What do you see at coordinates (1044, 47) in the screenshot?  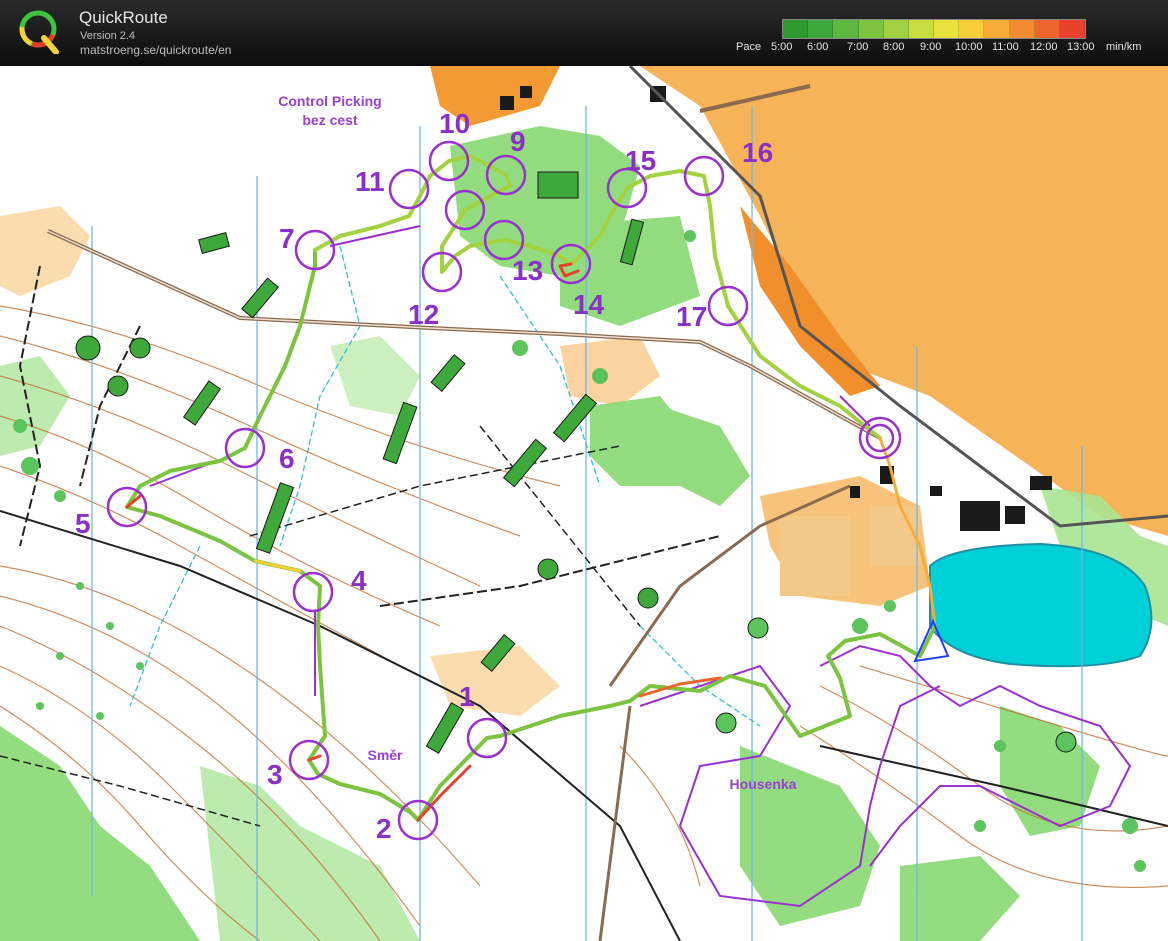 I see `pace-tick-label: 12:00` at bounding box center [1044, 47].